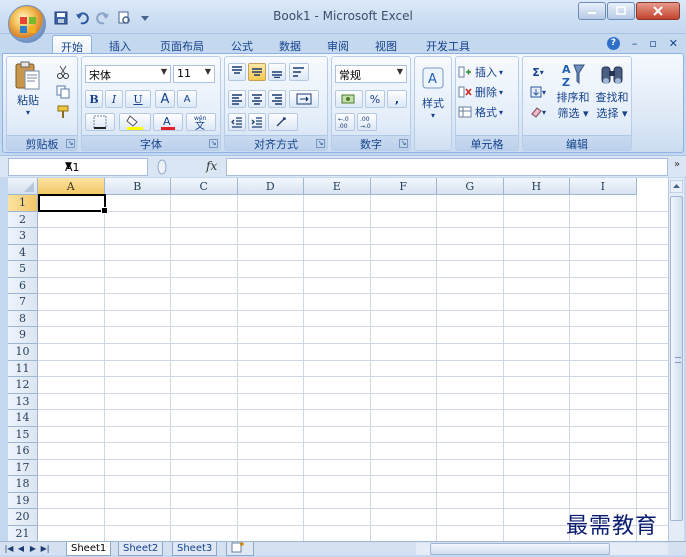 The width and height of the screenshot is (686, 557). What do you see at coordinates (23, 533) in the screenshot?
I see `row-header-21: 21` at bounding box center [23, 533].